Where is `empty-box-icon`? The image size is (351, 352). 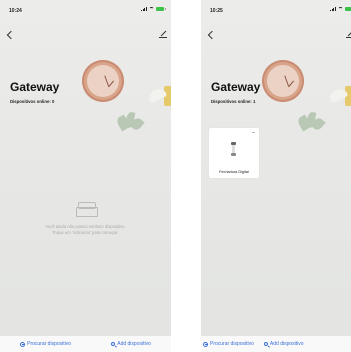 empty-box-icon is located at coordinates (87, 208).